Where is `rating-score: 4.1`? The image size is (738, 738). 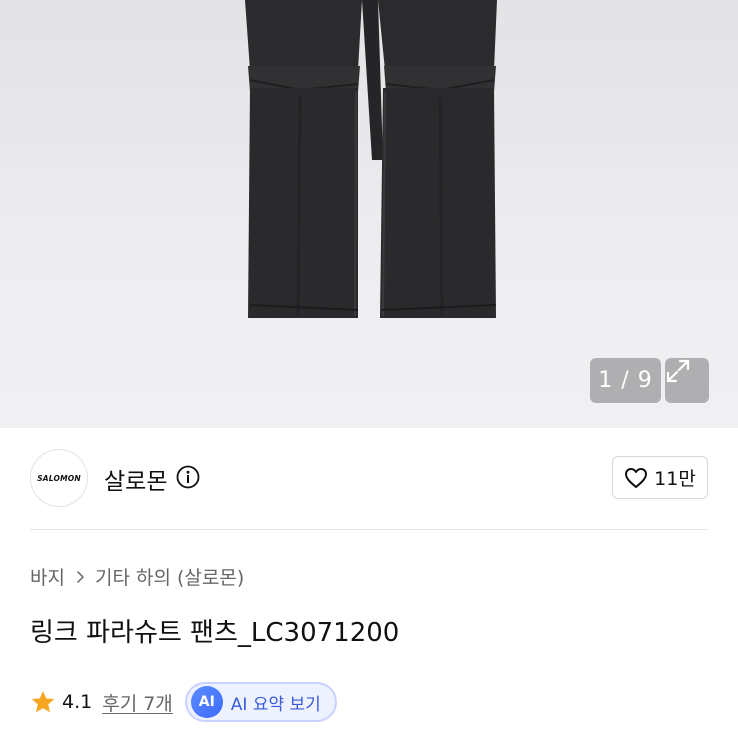 rating-score: 4.1 is located at coordinates (77, 702).